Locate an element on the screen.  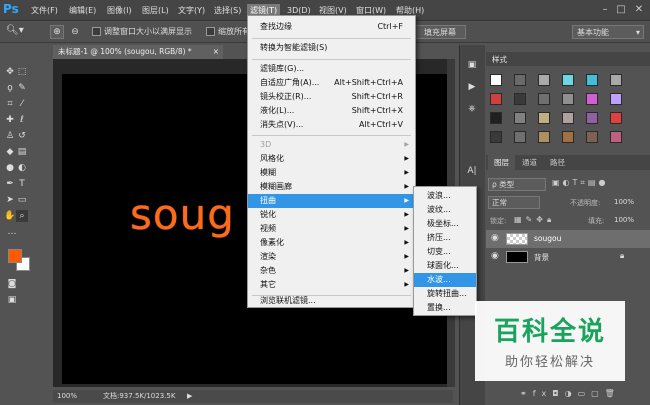
tab-layers: 图层 is located at coordinates (501, 162).